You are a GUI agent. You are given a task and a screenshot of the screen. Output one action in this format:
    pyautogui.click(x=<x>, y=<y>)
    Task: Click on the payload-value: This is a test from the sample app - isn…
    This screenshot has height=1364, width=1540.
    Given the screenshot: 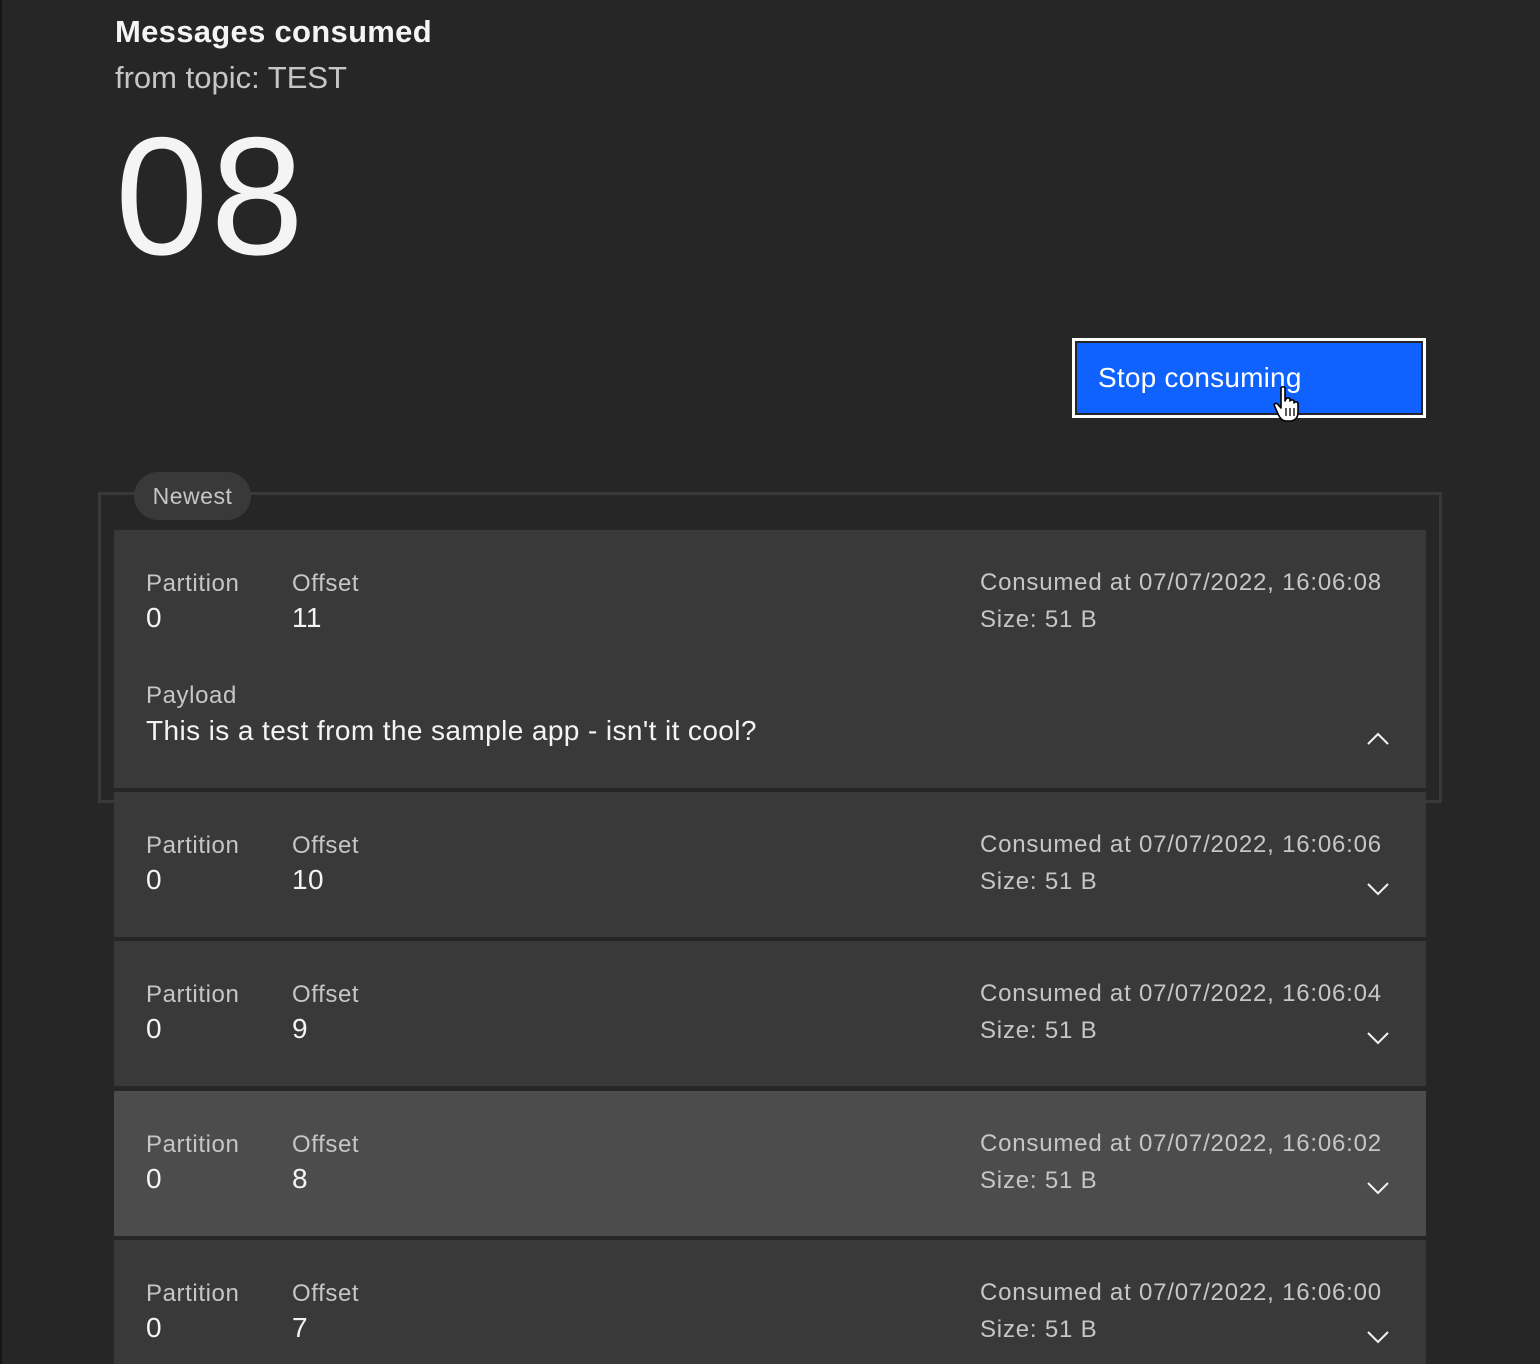 What is the action you would take?
    pyautogui.click(x=451, y=730)
    